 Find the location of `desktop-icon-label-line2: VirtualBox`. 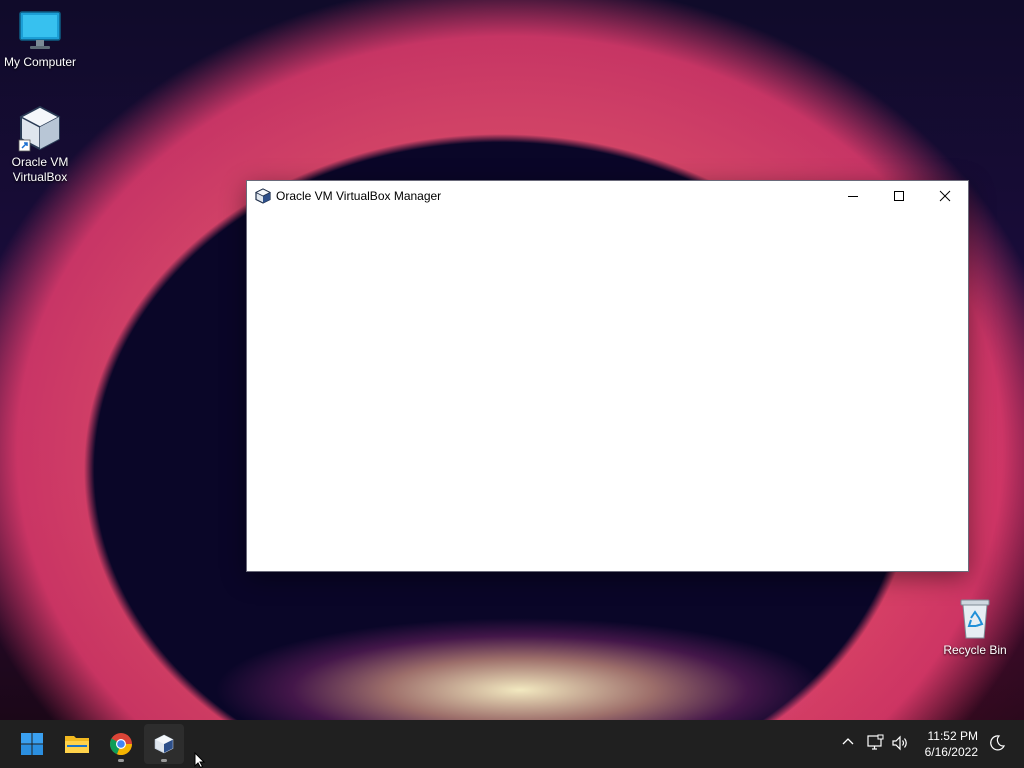

desktop-icon-label-line2: VirtualBox is located at coordinates (40, 177).